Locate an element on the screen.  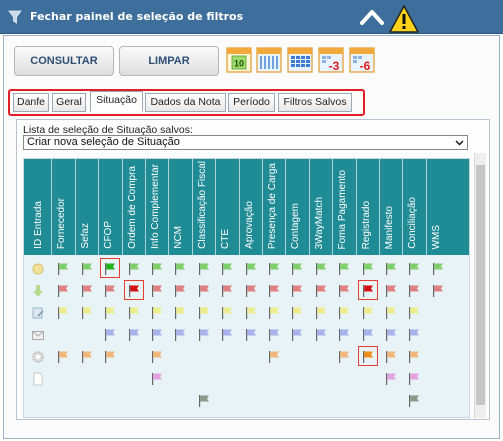
consultar-button: CONSULTAR is located at coordinates (64, 61).